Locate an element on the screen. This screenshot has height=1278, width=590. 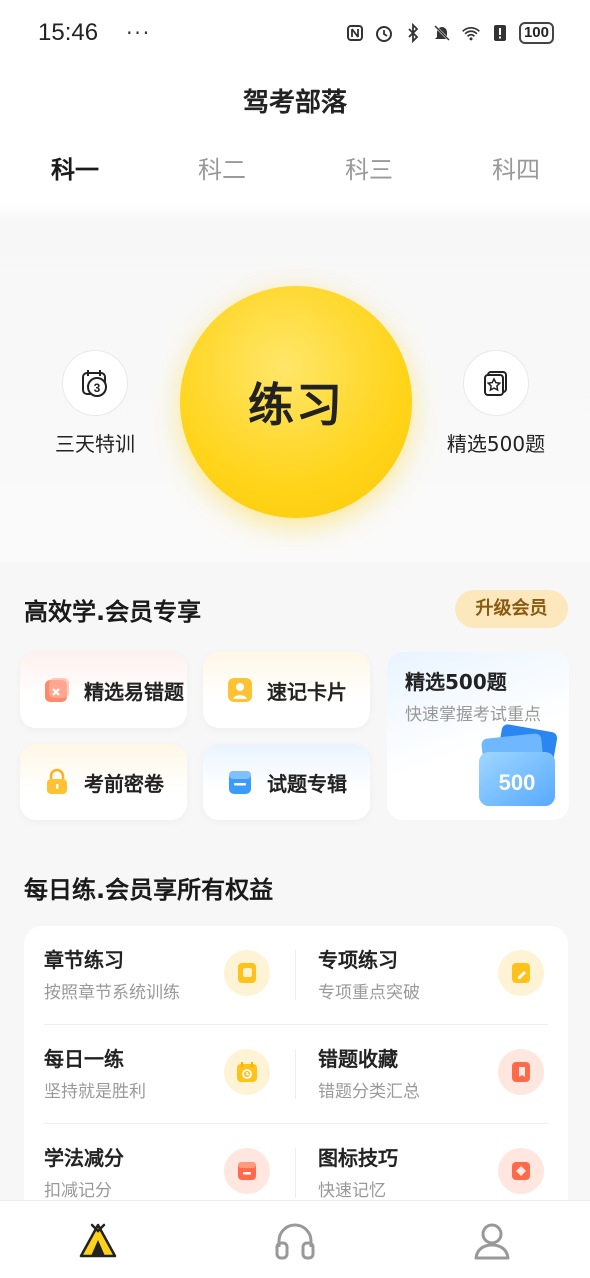
card-pre-exam-papers-label: 考前密卷 is located at coordinates (124, 783).